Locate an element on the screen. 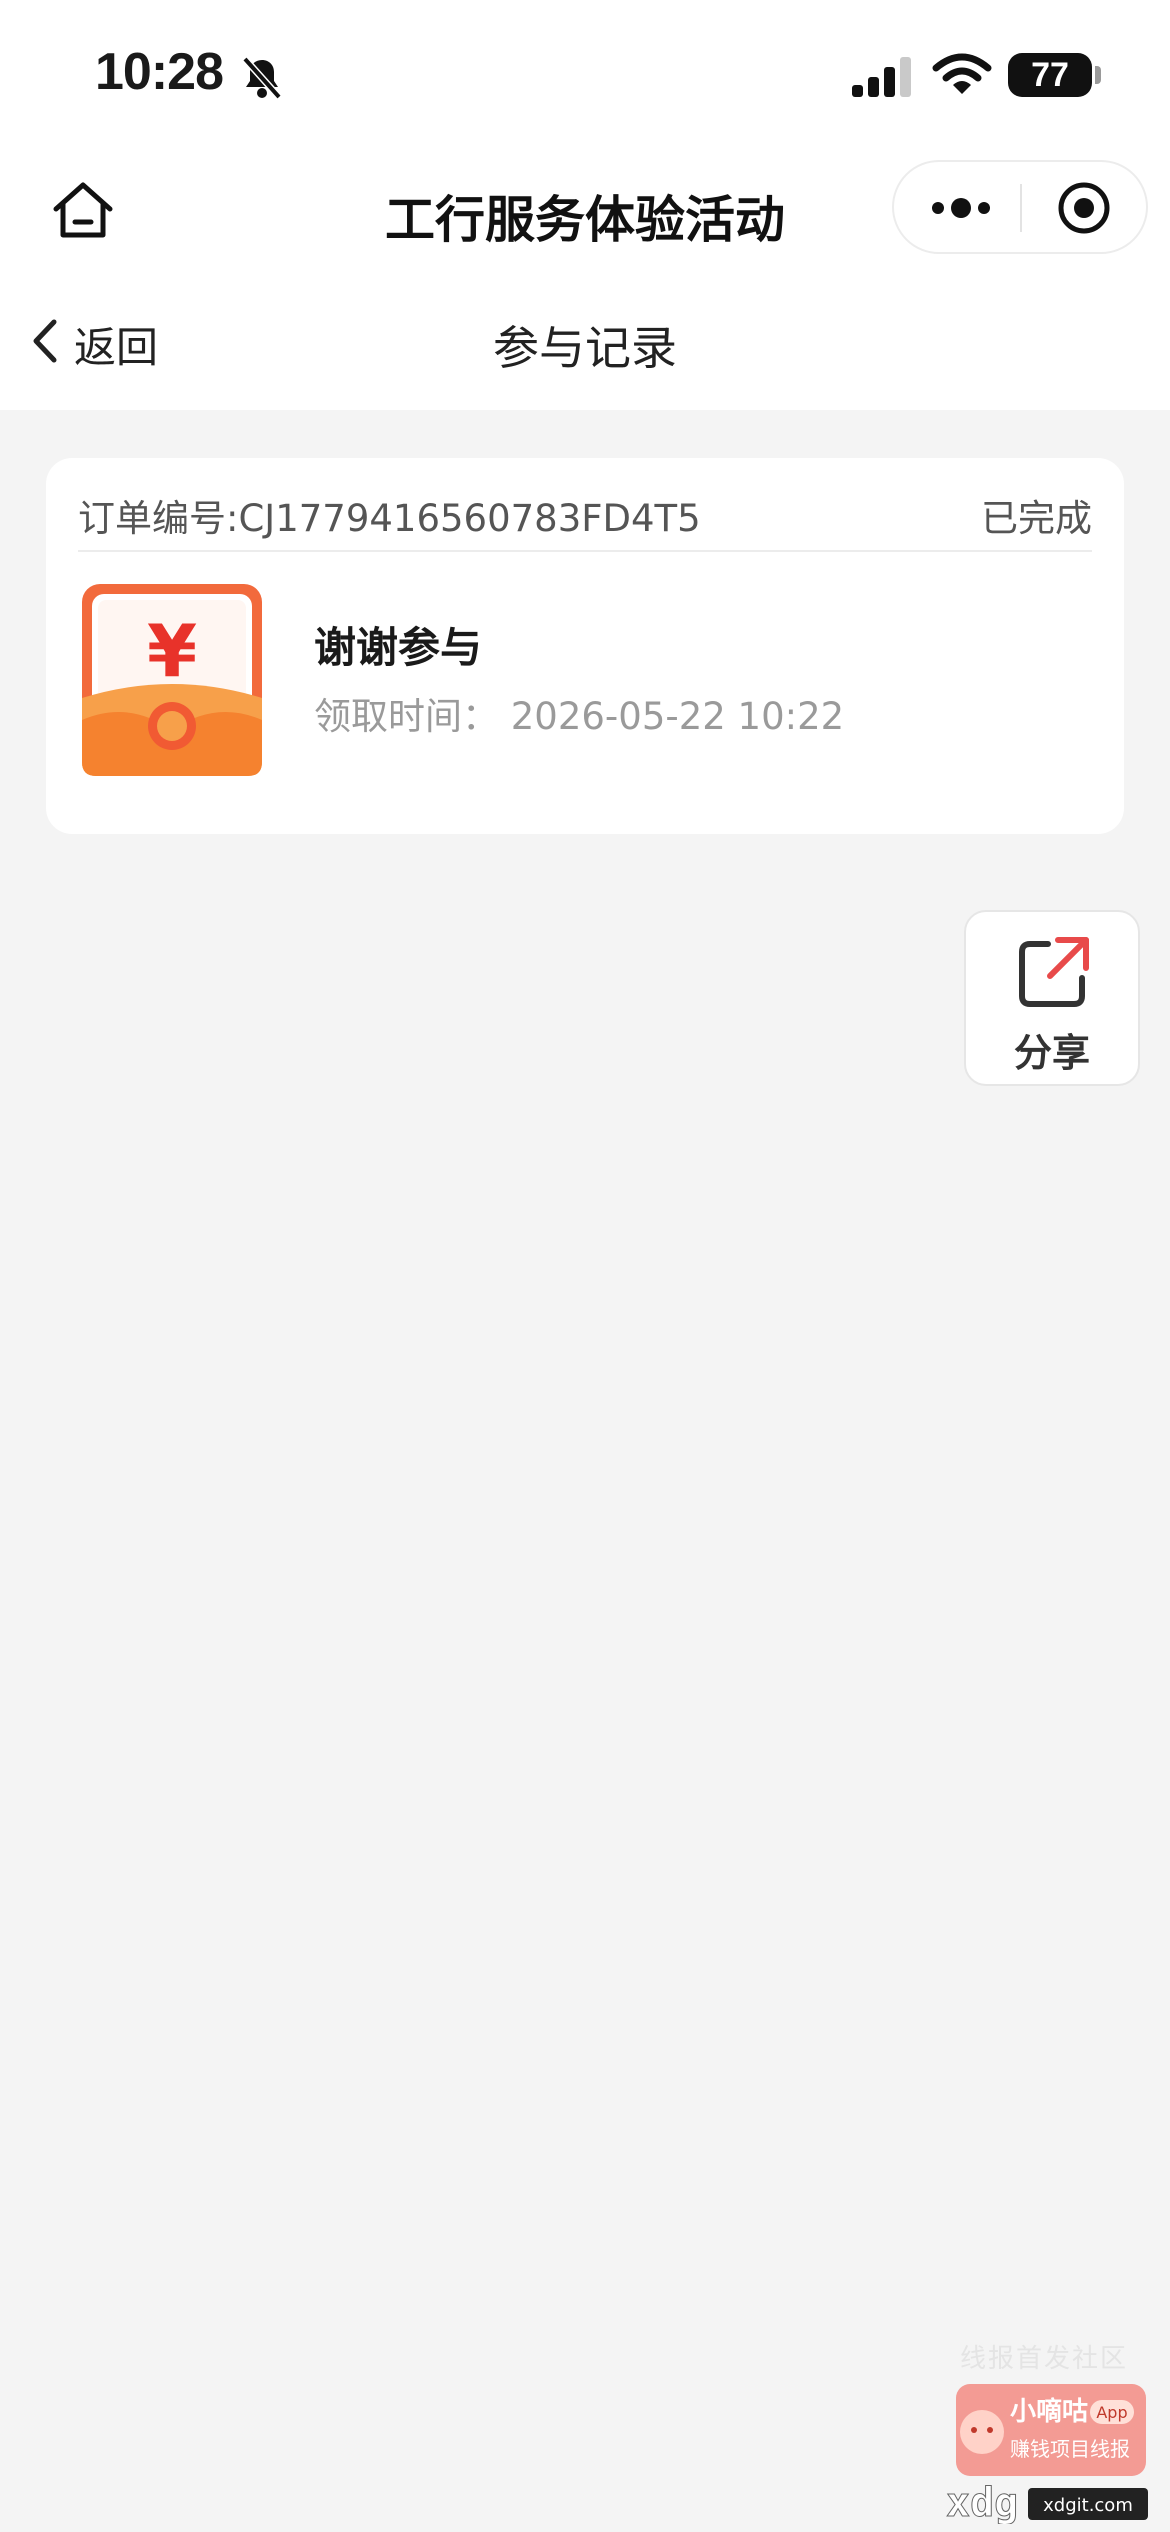 The width and height of the screenshot is (1170, 2532). red-envelope-yuan-icon: ¥ is located at coordinates (172, 680).